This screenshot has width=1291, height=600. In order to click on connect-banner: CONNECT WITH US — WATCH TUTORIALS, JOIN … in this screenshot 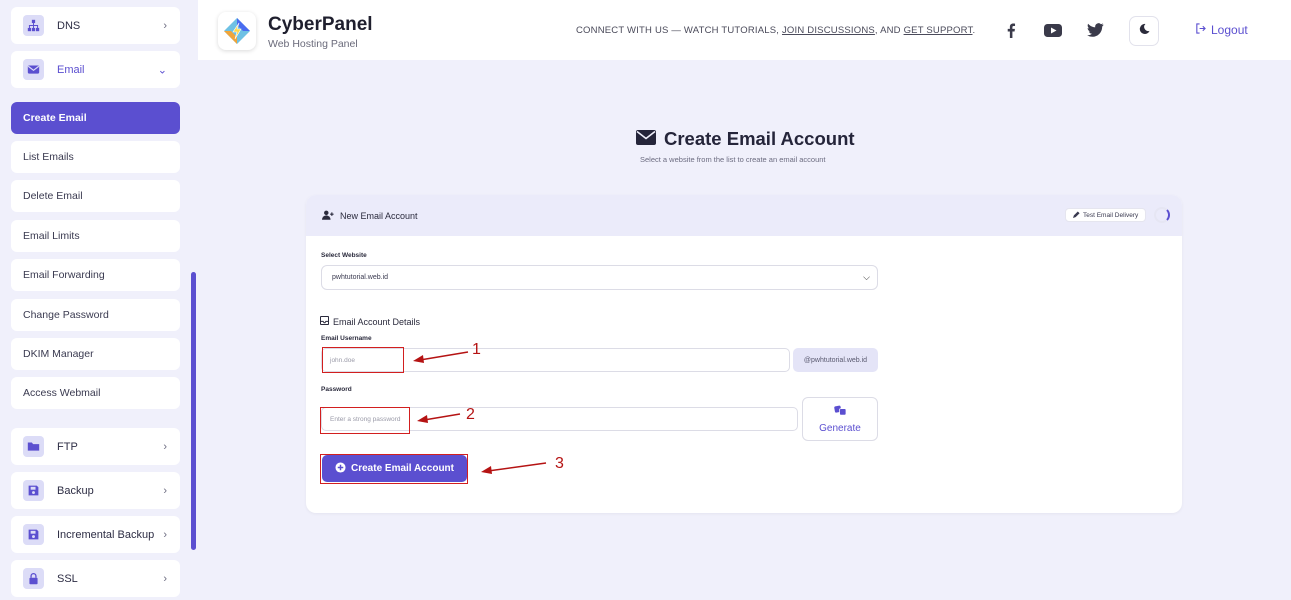, I will do `click(775, 30)`.